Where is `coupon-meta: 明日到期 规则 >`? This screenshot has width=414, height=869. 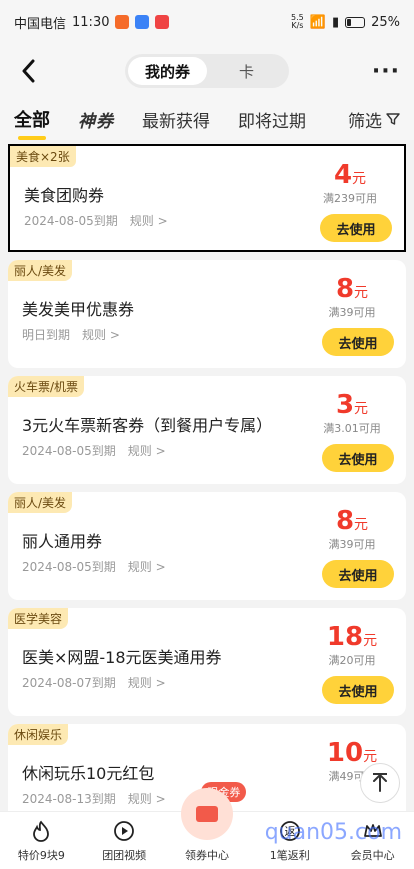
coupon-meta: 明日到期 规则 > is located at coordinates (71, 334).